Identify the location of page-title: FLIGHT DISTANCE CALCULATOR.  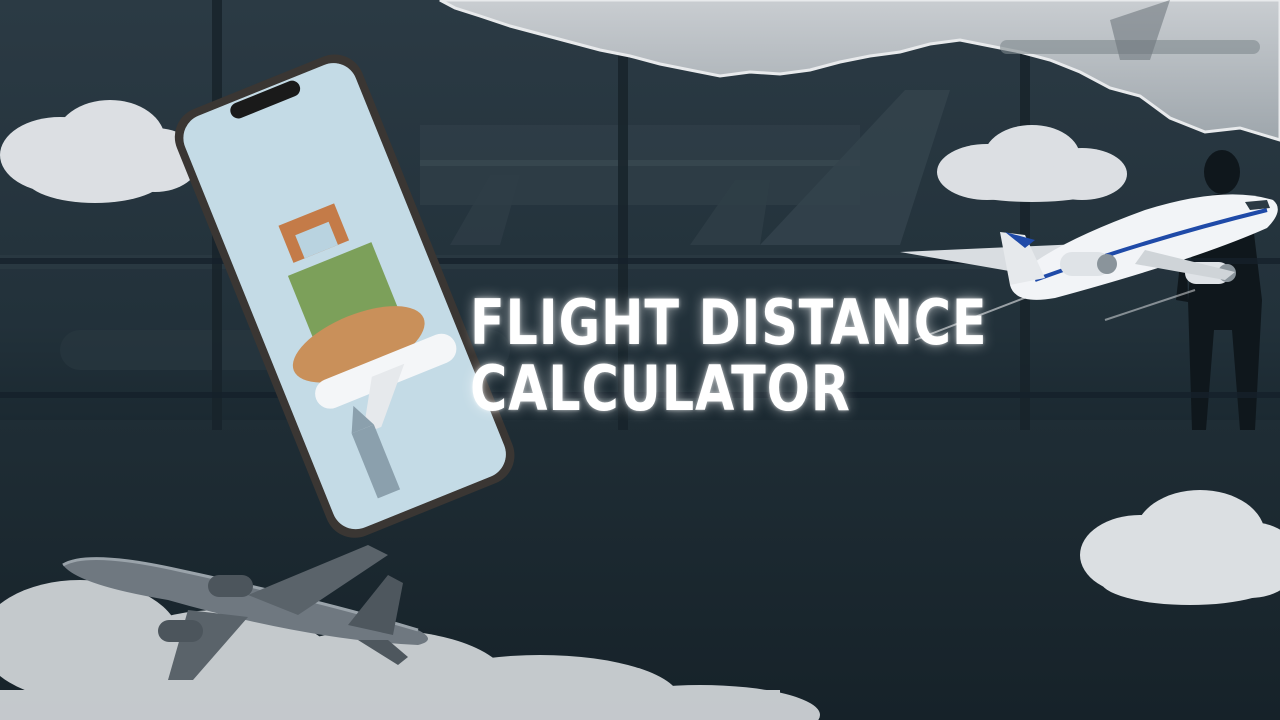
(729, 355).